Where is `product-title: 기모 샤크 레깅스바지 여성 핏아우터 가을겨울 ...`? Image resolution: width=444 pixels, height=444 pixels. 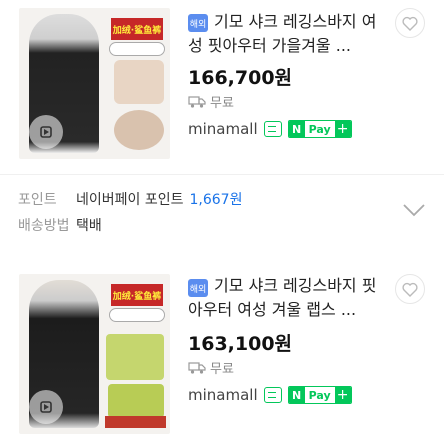 product-title: 기모 샤크 레깅스바지 여성 핏아우터 가을겨울 ... is located at coordinates (288, 34).